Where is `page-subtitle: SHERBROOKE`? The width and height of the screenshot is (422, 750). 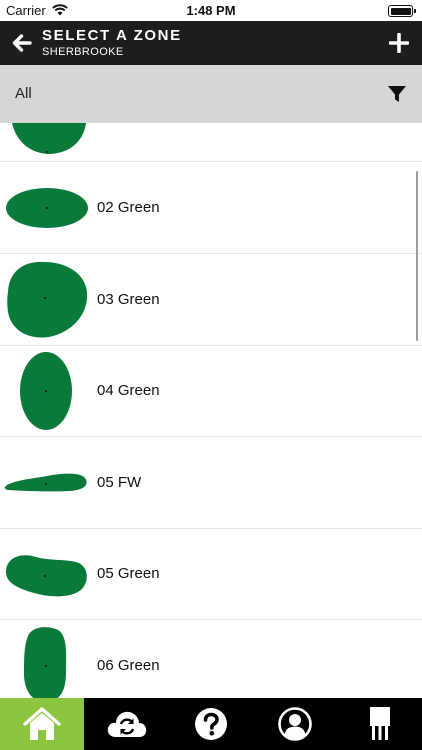
page-subtitle: SHERBROOKE is located at coordinates (83, 52).